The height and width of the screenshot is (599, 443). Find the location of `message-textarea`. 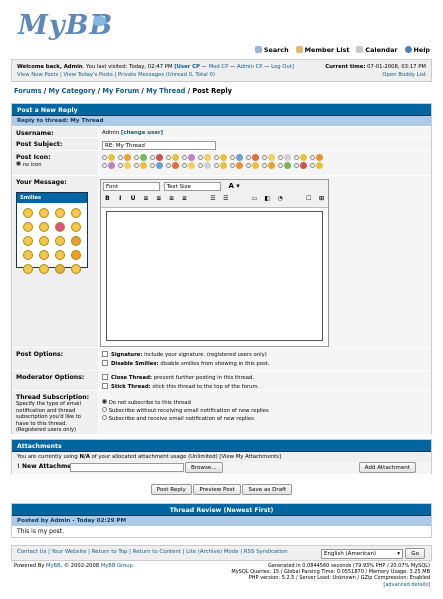

message-textarea is located at coordinates (214, 276).